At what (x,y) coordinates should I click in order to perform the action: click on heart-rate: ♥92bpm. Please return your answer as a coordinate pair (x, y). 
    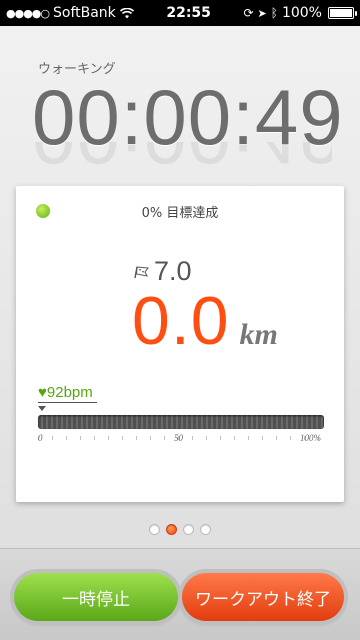
    Looking at the image, I should click on (67, 393).